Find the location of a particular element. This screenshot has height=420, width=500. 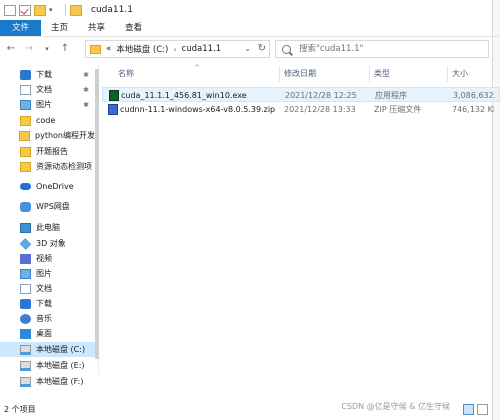

sidebar-item-pictures-pinned: 图片 ✱ is located at coordinates (47, 104).